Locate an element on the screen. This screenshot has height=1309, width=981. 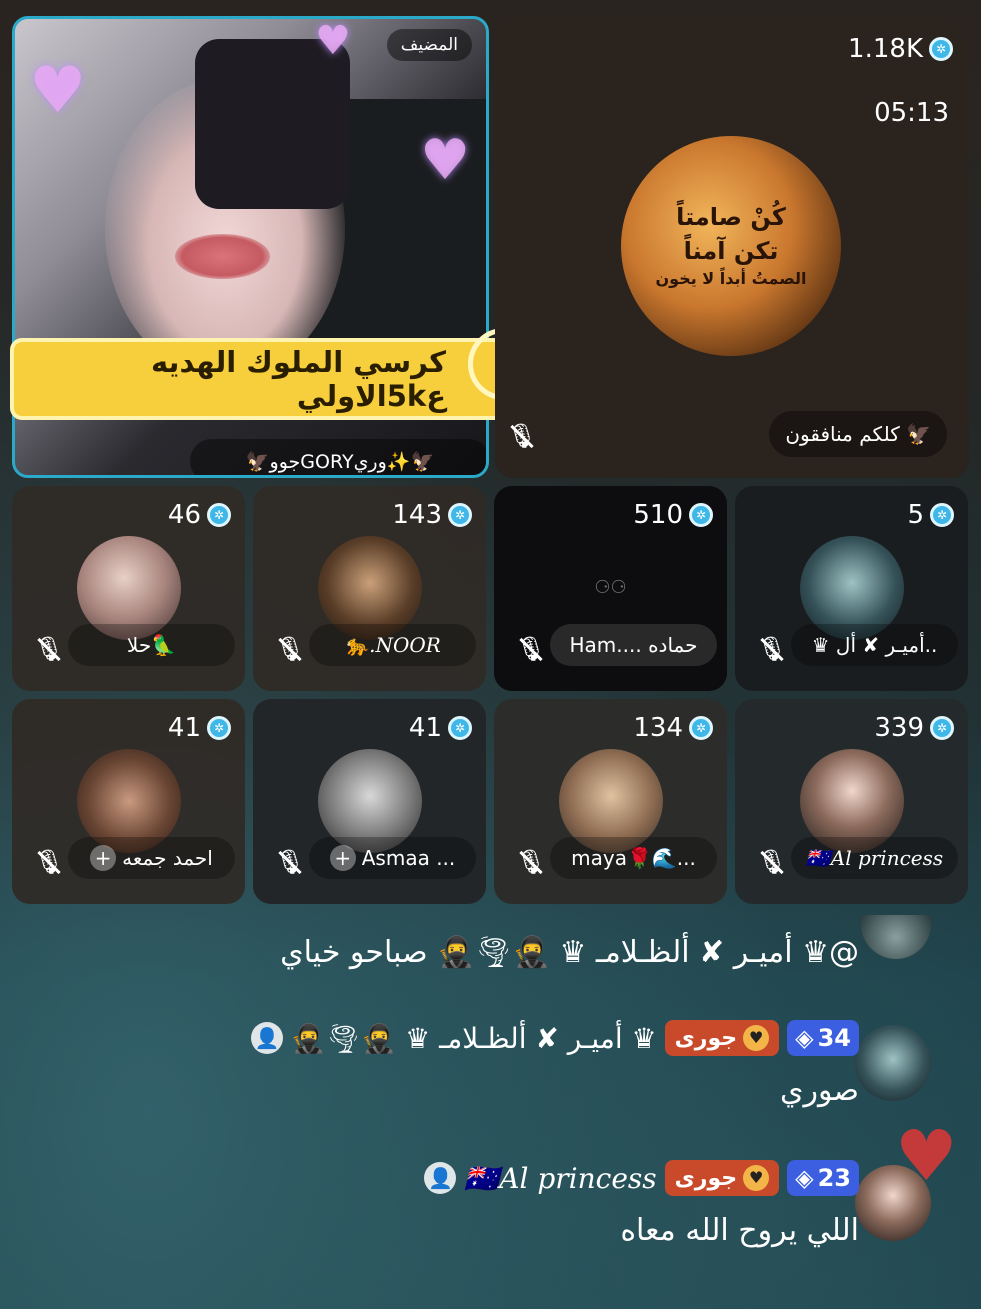
host-name: 🦅جووGORYوري✨🦅 is located at coordinates (338, 457).